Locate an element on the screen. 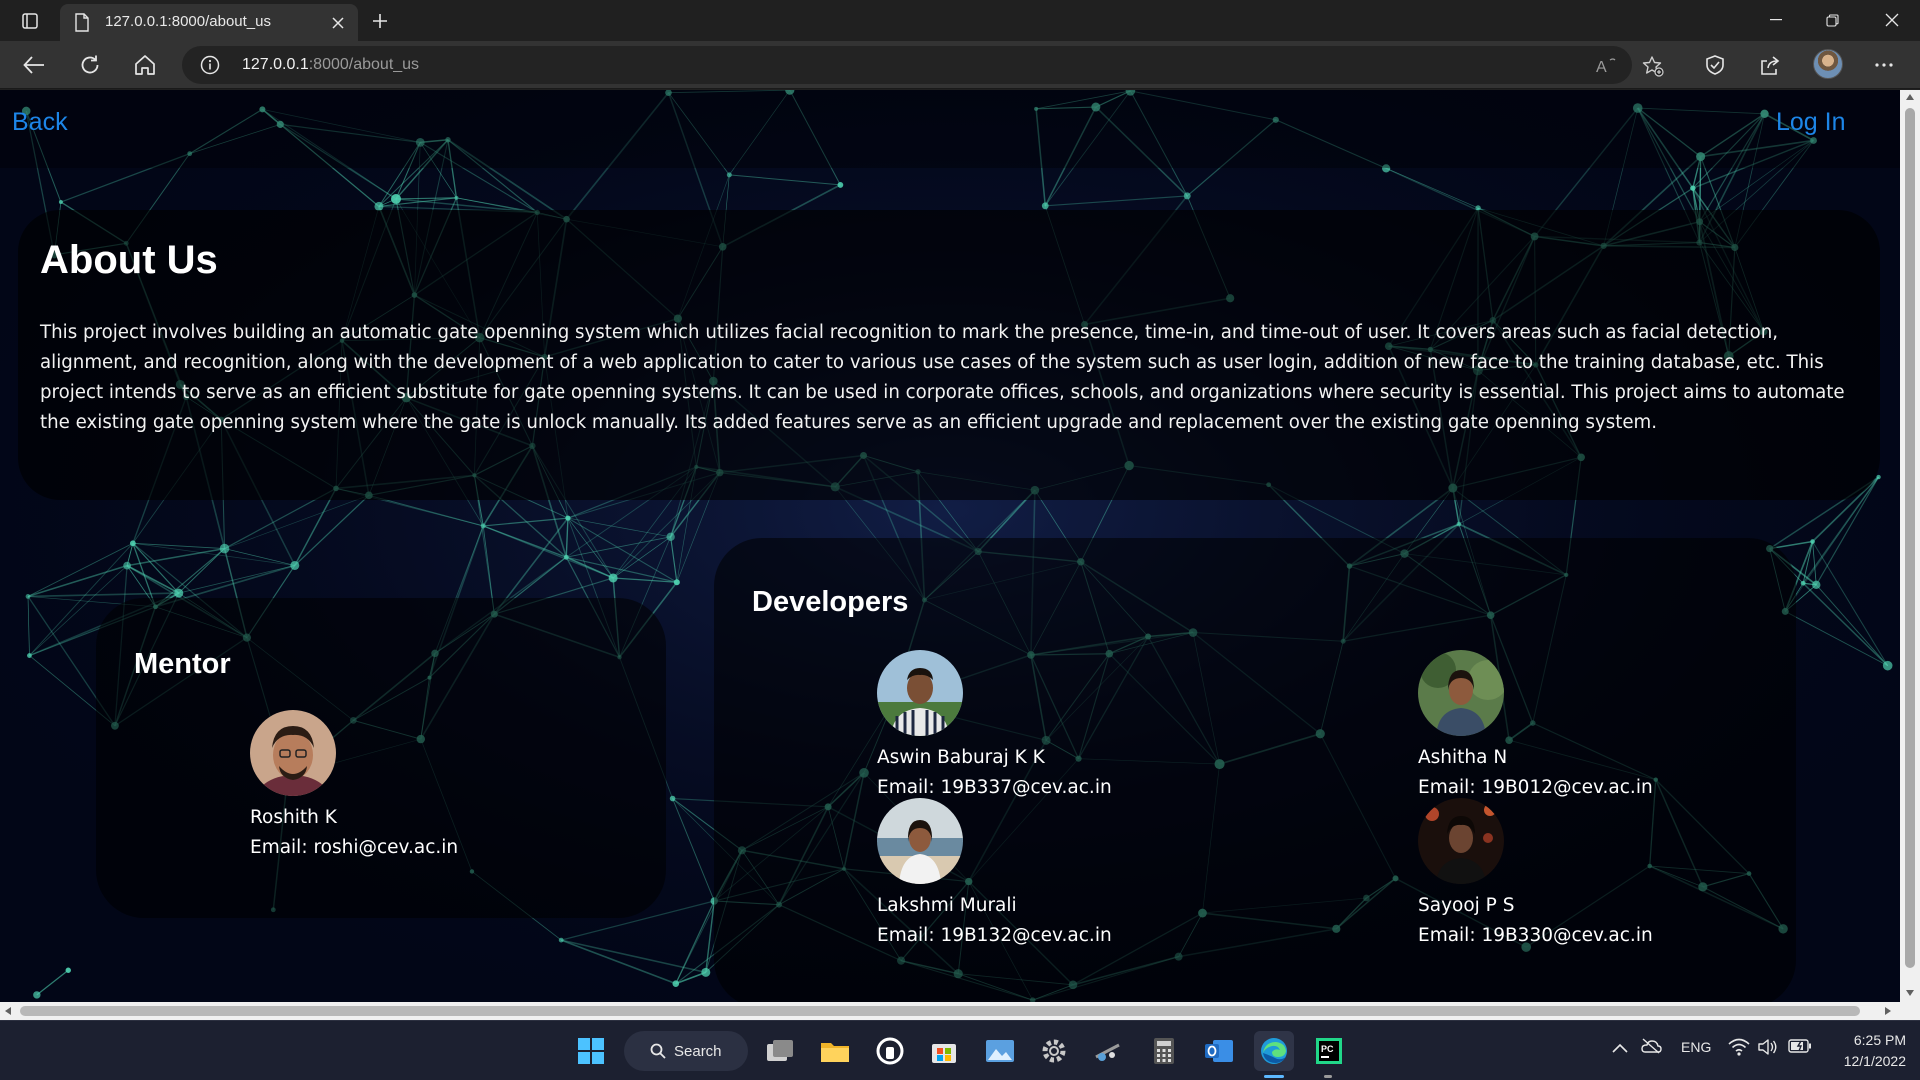 This screenshot has width=1920, height=1080. horizontal-scrollbar is located at coordinates (950, 1011).